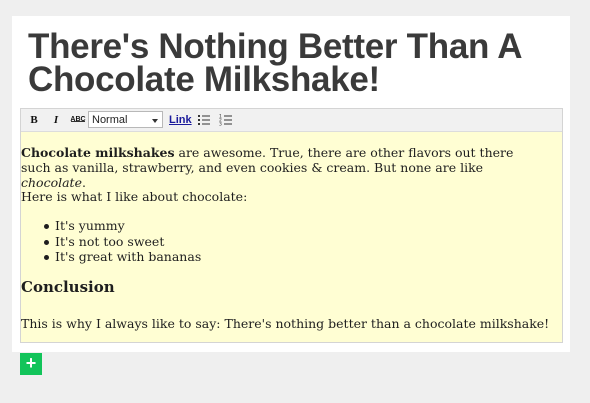 This screenshot has width=590, height=403. I want to click on bulleted-list-icon, so click(204, 120).